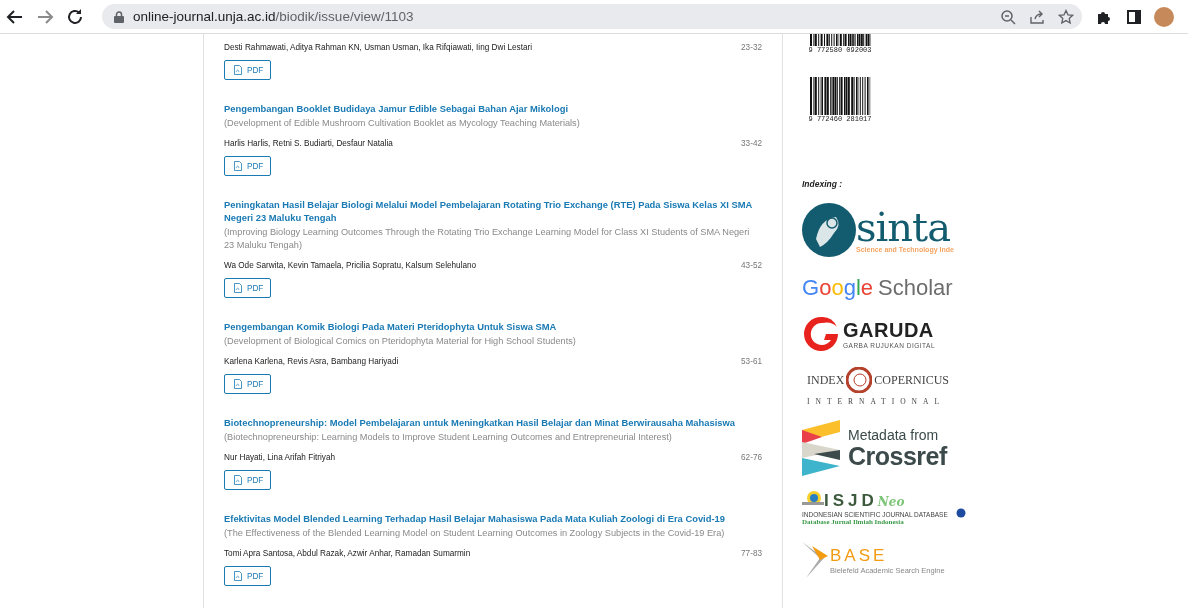 The height and width of the screenshot is (608, 1188). What do you see at coordinates (378, 47) in the screenshot?
I see `article-authors: Desti Rahmawati, Aditya Rahman KN, Usman Usman, Ika Rifqiawati, Iing Dwi Lestari` at bounding box center [378, 47].